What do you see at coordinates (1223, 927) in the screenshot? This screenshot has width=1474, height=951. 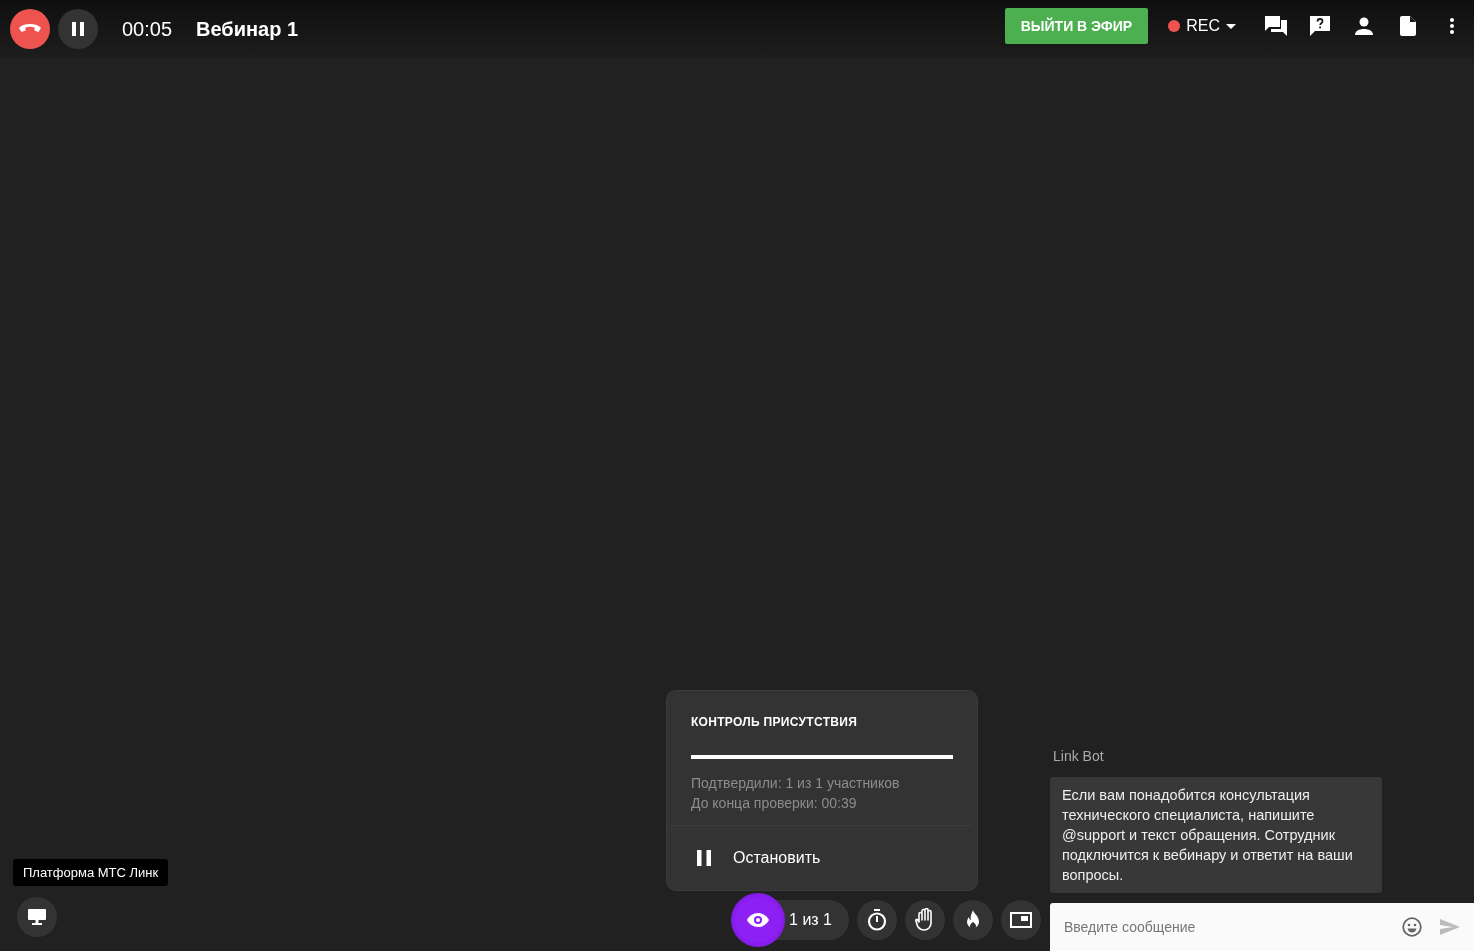 I see `message-input: Введите сообщение` at bounding box center [1223, 927].